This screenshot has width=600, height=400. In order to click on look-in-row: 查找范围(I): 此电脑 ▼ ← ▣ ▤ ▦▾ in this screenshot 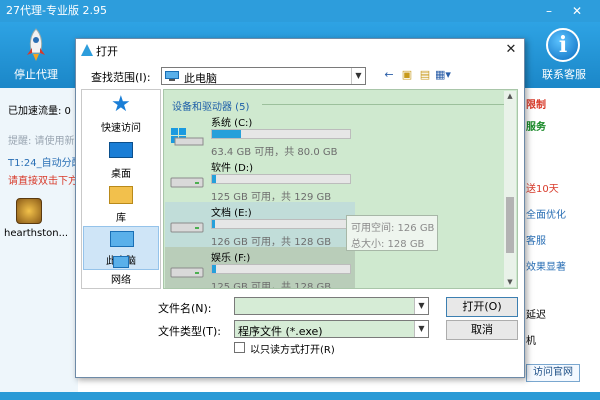, I will do `click(300, 76)`.